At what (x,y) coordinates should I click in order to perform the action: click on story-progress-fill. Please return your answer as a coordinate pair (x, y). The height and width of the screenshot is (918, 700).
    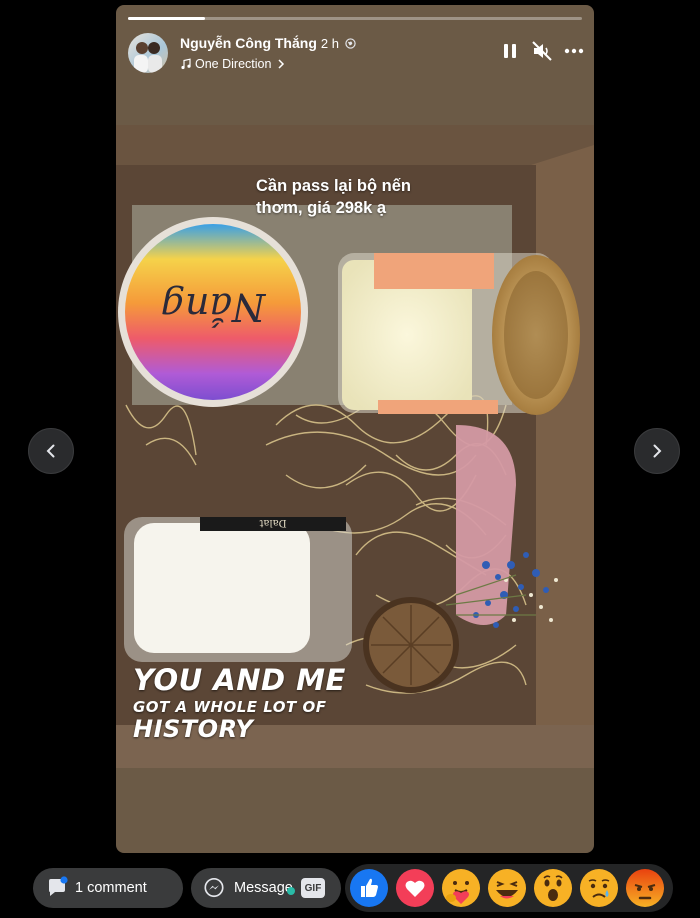
    Looking at the image, I should click on (167, 18).